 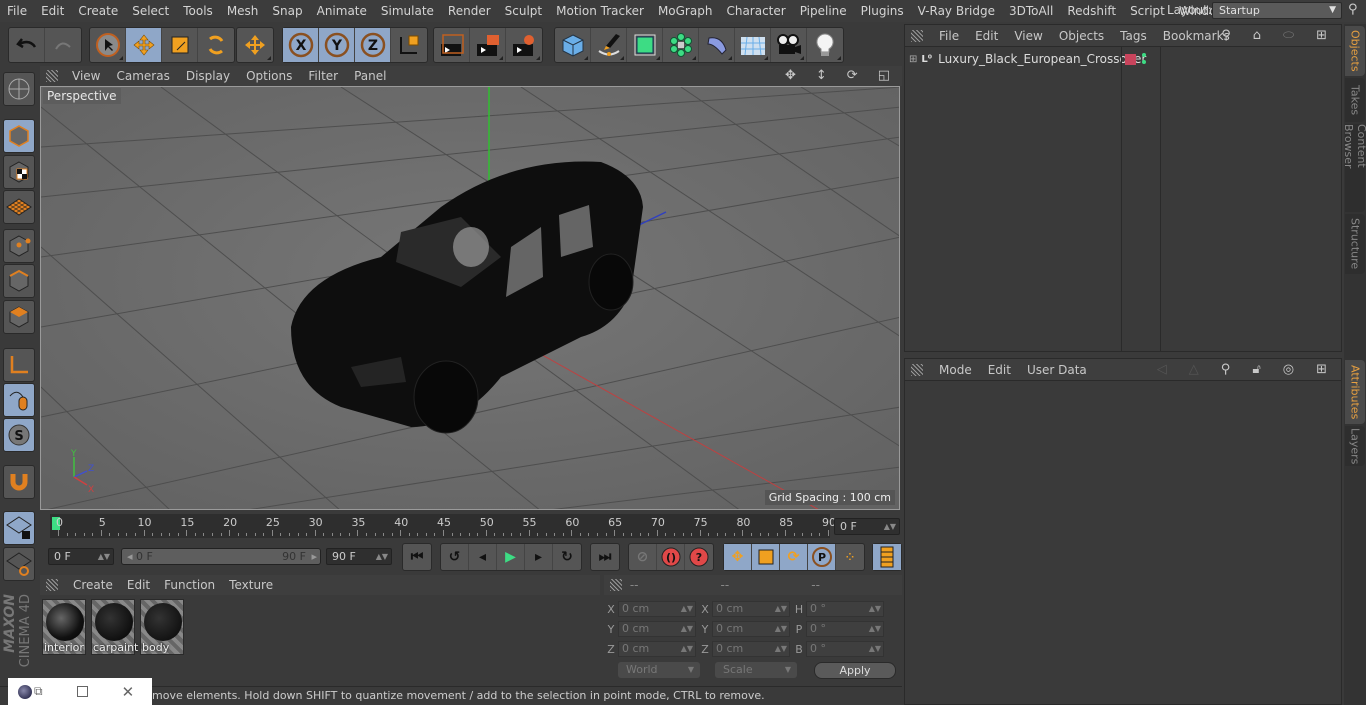 What do you see at coordinates (243, 11) in the screenshot?
I see `menu-mesh: Mesh` at bounding box center [243, 11].